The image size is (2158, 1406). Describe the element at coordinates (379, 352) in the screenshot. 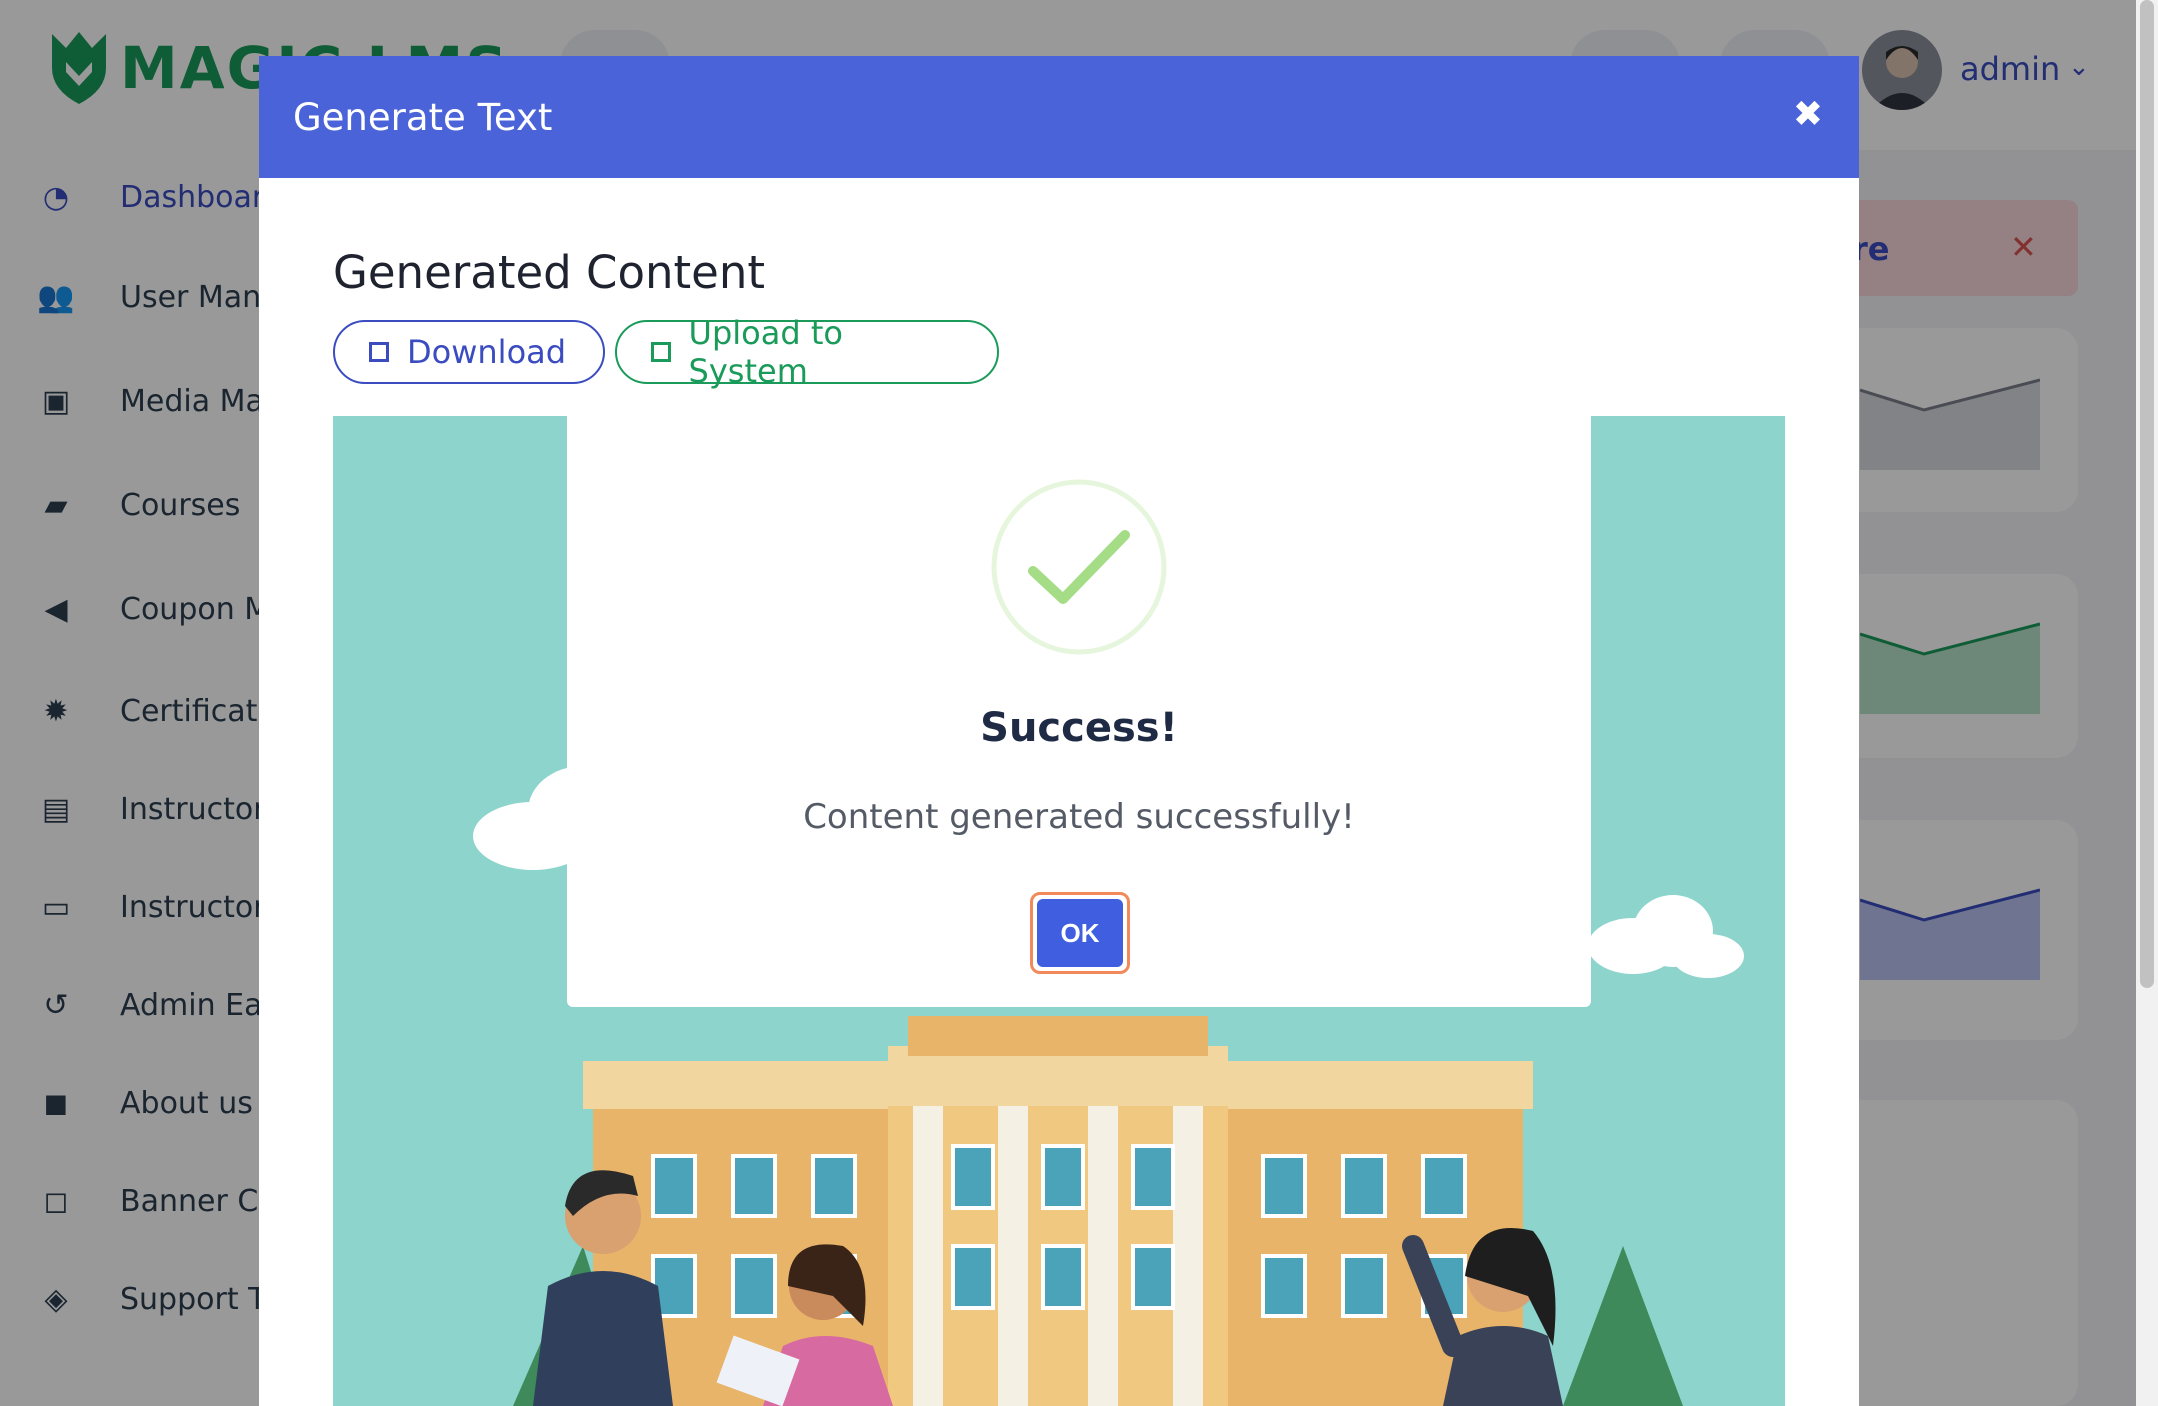

I see `download-icon` at that location.